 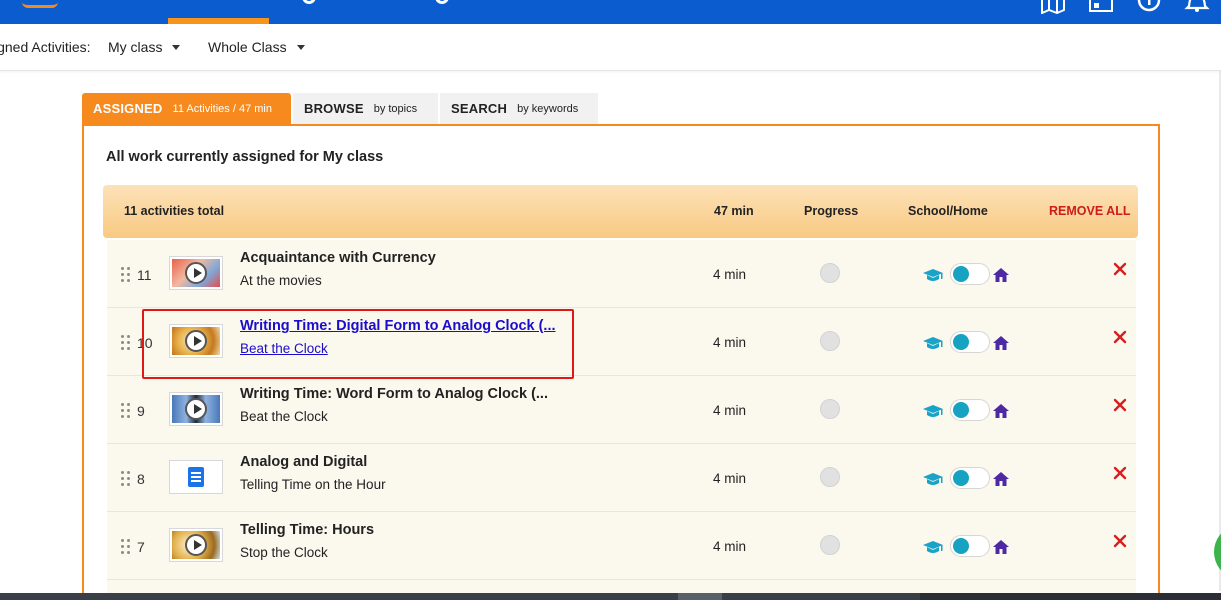 I want to click on tab-assigned: ASSIGNED 11 Activities / 47 min, so click(x=186, y=108).